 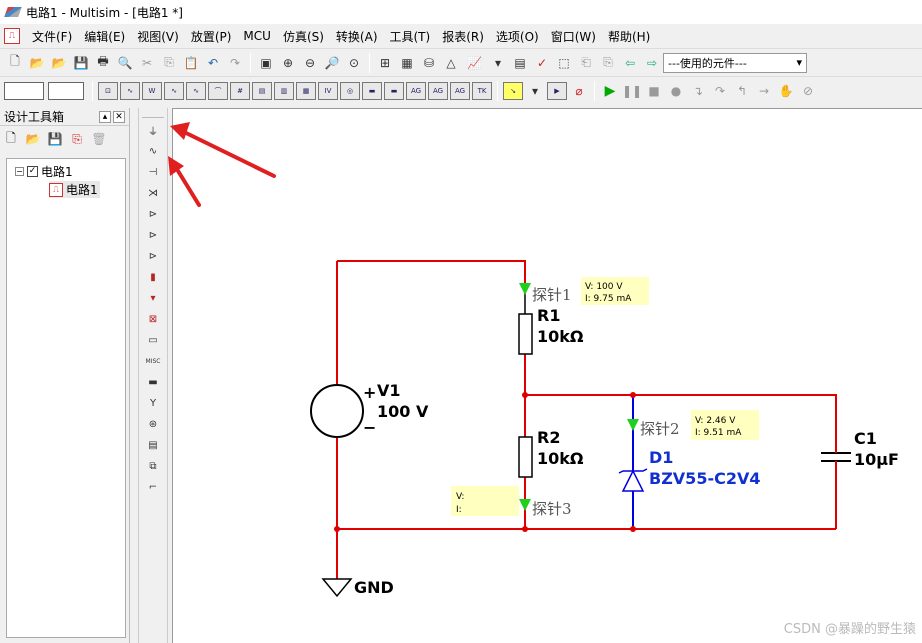 What do you see at coordinates (288, 63) in the screenshot?
I see `zoom-in-icon: ⊕` at bounding box center [288, 63].